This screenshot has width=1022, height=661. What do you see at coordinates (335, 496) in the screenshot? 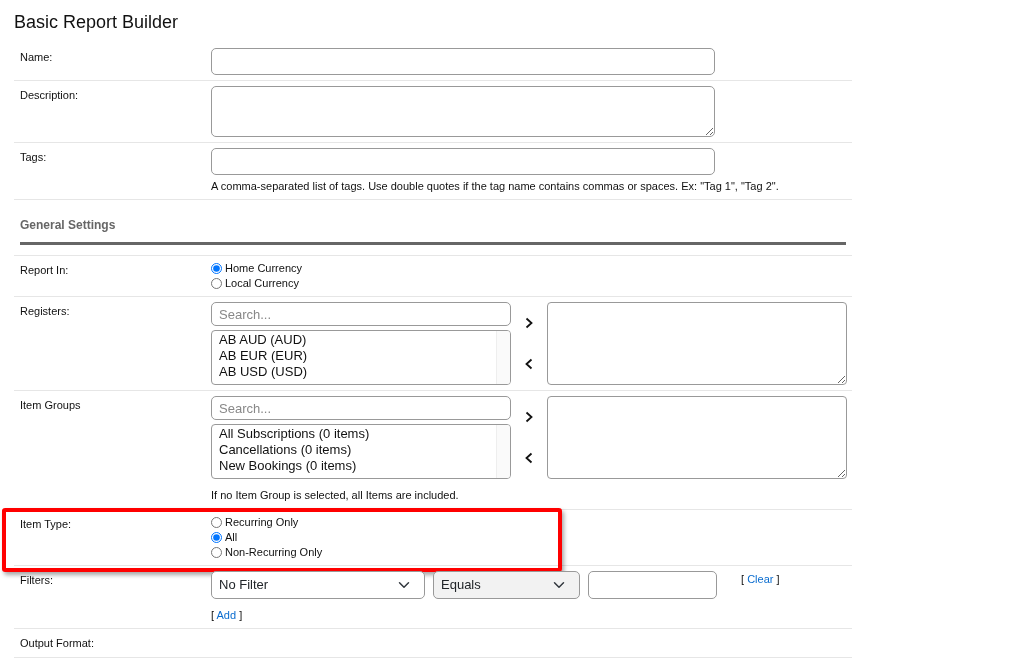
I see `help-text: If no Item Group is selected, all Items are included.` at bounding box center [335, 496].